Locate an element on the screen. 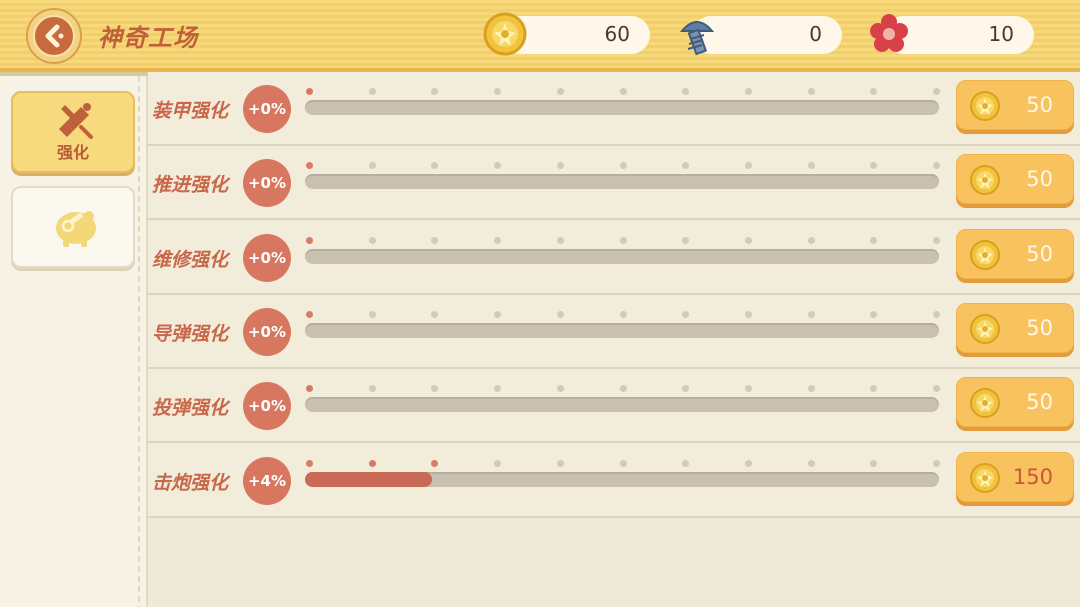 The image size is (1080, 607). upgrade-cost: 150 is located at coordinates (1032, 476).